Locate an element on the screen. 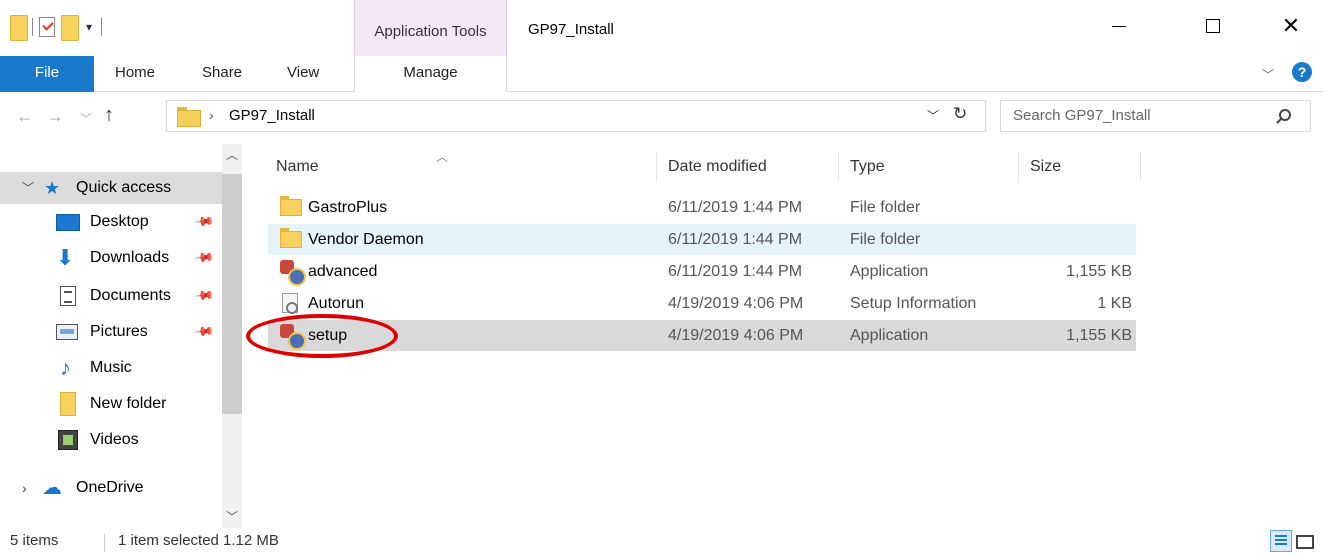 Image resolution: width=1323 pixels, height=556 pixels. details-view-button is located at coordinates (1281, 541).